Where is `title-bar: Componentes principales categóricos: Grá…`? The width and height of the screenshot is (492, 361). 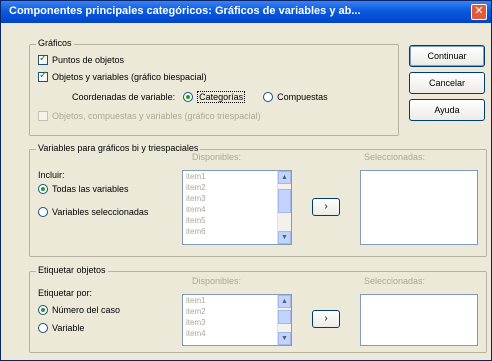
title-bar: Componentes principales categóricos: Grá… is located at coordinates (246, 12).